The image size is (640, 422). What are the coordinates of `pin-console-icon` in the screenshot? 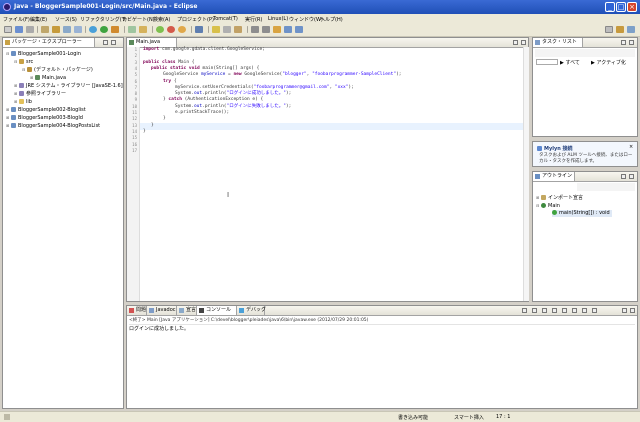 It's located at (574, 310).